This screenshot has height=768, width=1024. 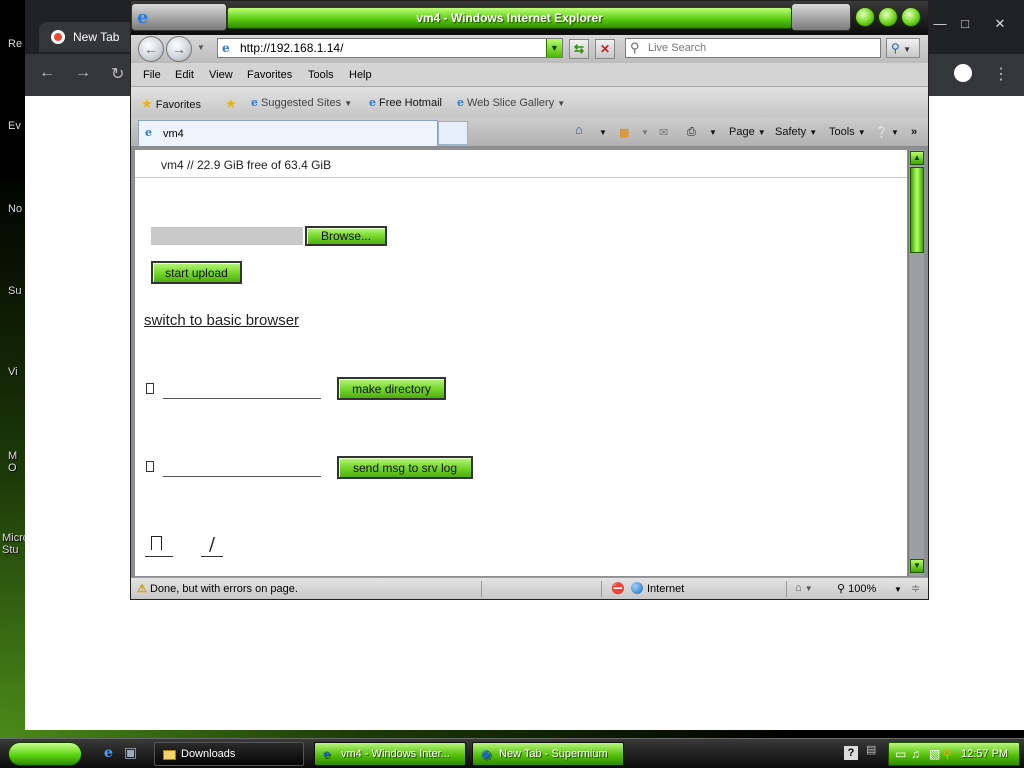 I want to click on fav-suggested-sites: e Suggested Sites ▼, so click(x=301, y=102).